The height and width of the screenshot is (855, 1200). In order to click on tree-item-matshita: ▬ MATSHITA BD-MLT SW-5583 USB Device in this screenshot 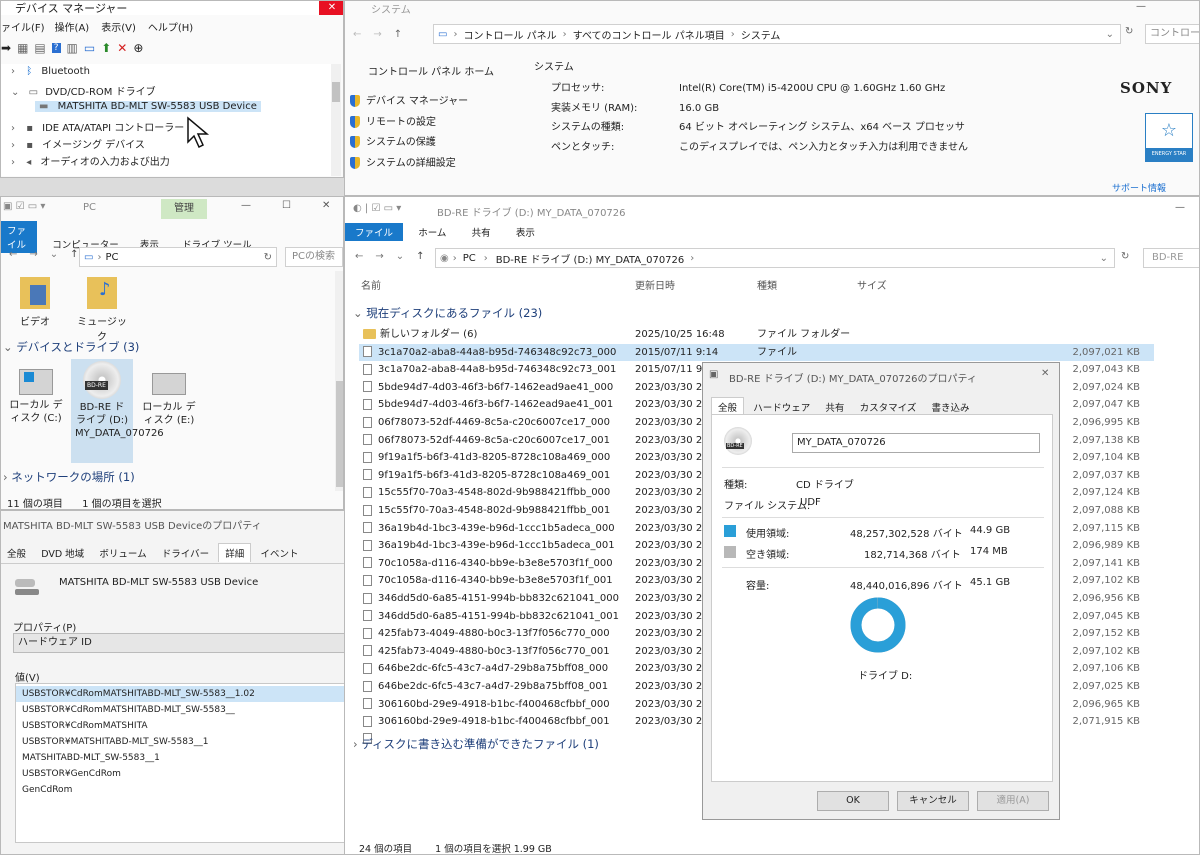, I will do `click(148, 106)`.